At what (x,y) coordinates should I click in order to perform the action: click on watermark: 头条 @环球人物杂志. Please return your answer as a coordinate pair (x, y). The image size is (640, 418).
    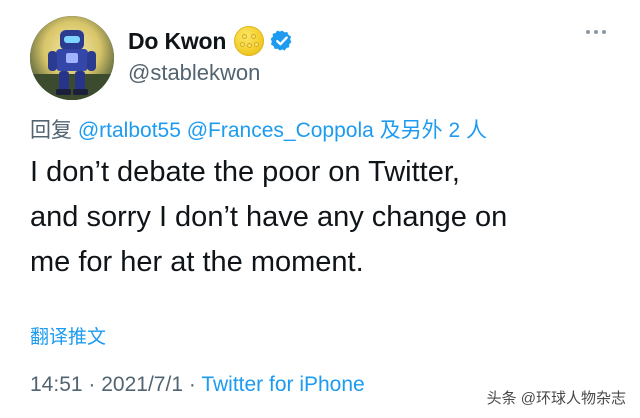
    Looking at the image, I should click on (556, 398).